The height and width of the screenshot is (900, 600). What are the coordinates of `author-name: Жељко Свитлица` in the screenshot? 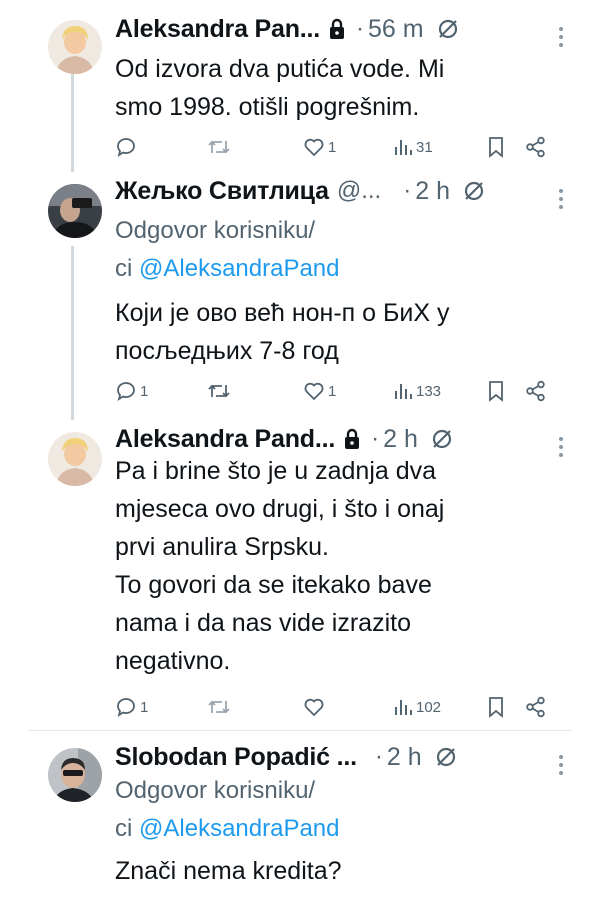 It's located at (222, 191).